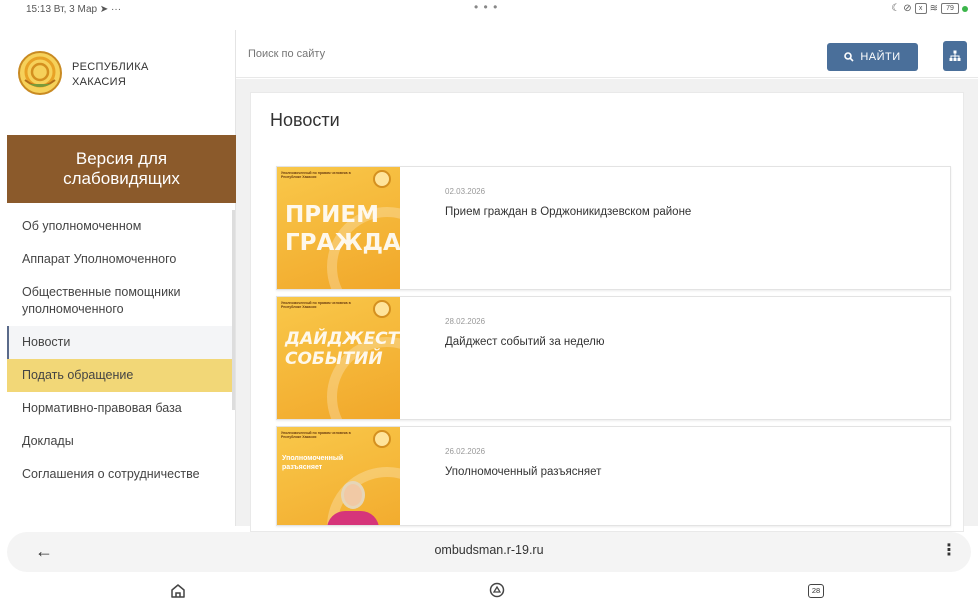 This screenshot has height=602, width=978. What do you see at coordinates (110, 75) in the screenshot?
I see `logo-text: РЕСПУБЛИКА ХАКАСИЯ` at bounding box center [110, 75].